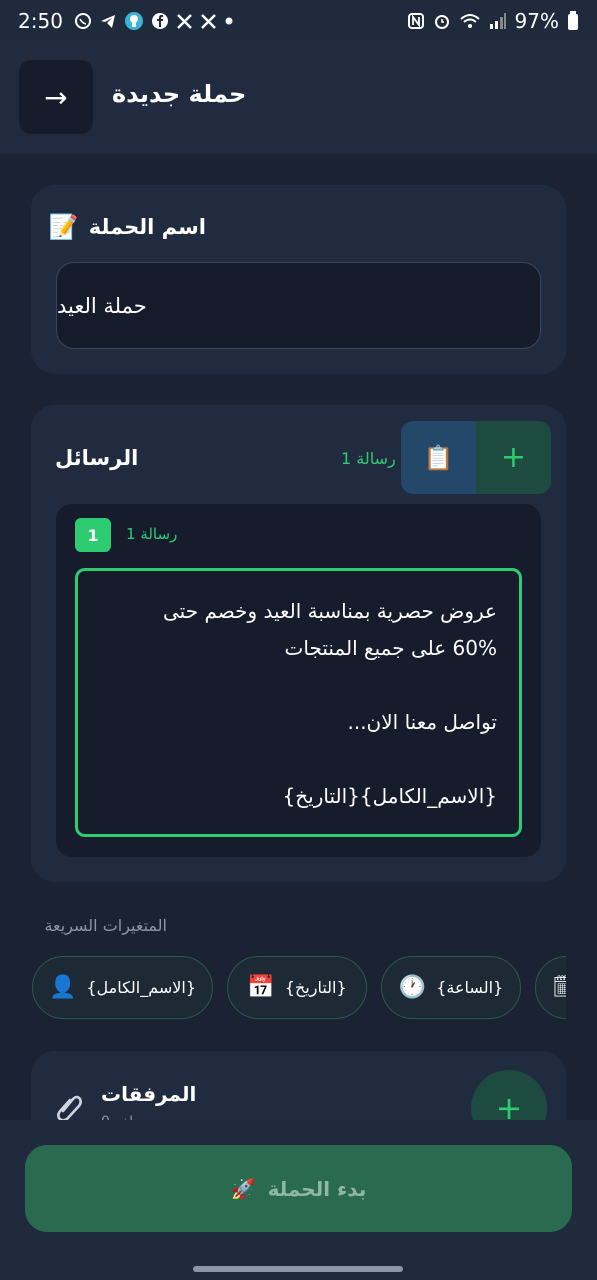  What do you see at coordinates (536, 21) in the screenshot?
I see `battery-percent: 97%` at bounding box center [536, 21].